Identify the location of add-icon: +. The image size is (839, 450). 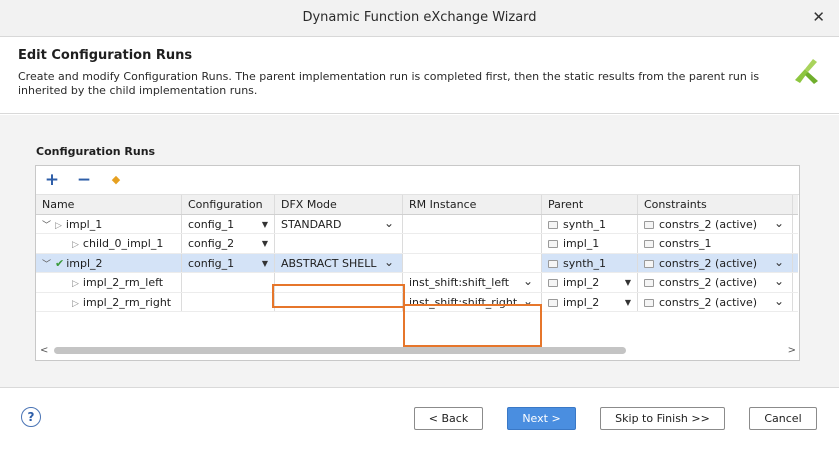
(52, 180).